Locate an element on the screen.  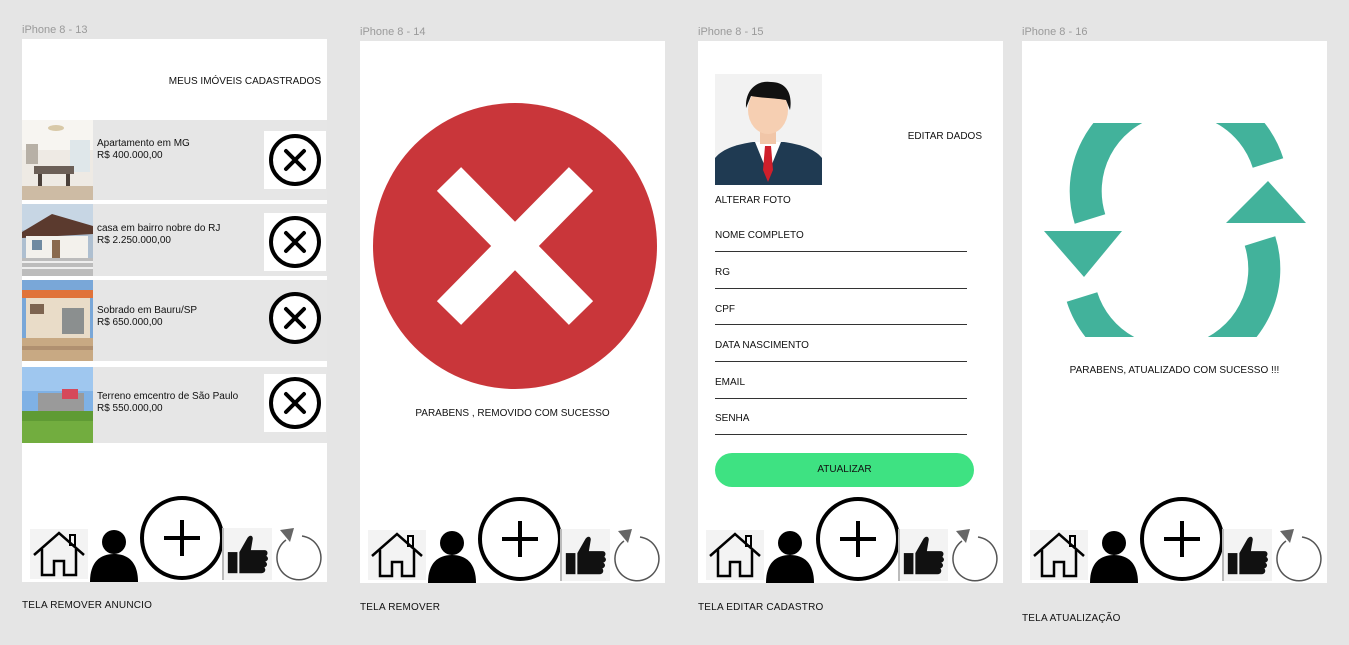
page-title: MEUS IMÓVEIS CADASTRADOS is located at coordinates (244, 81).